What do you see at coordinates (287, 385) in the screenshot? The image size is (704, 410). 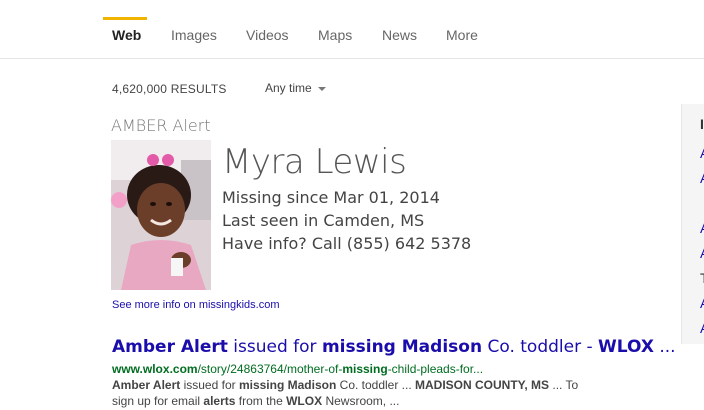 I see `snip1-bold-2: missing Madison` at bounding box center [287, 385].